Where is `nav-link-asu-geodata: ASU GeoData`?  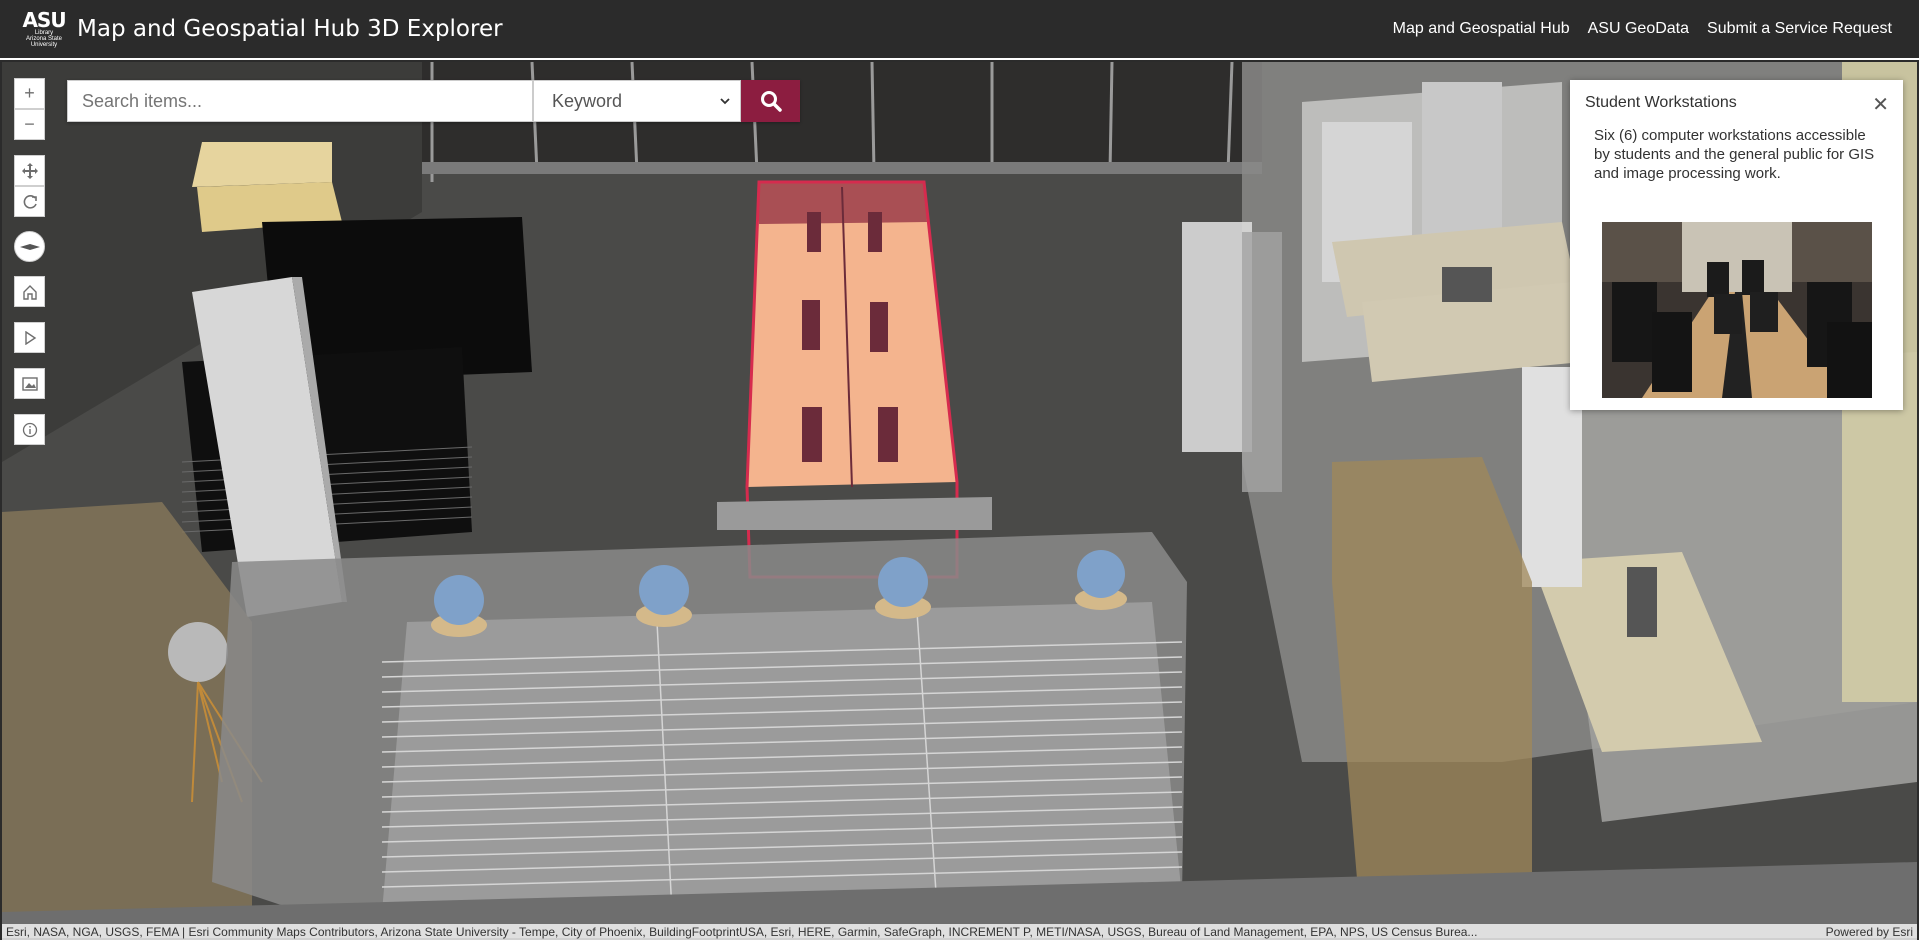
nav-link-asu-geodata: ASU GeoData is located at coordinates (1638, 29).